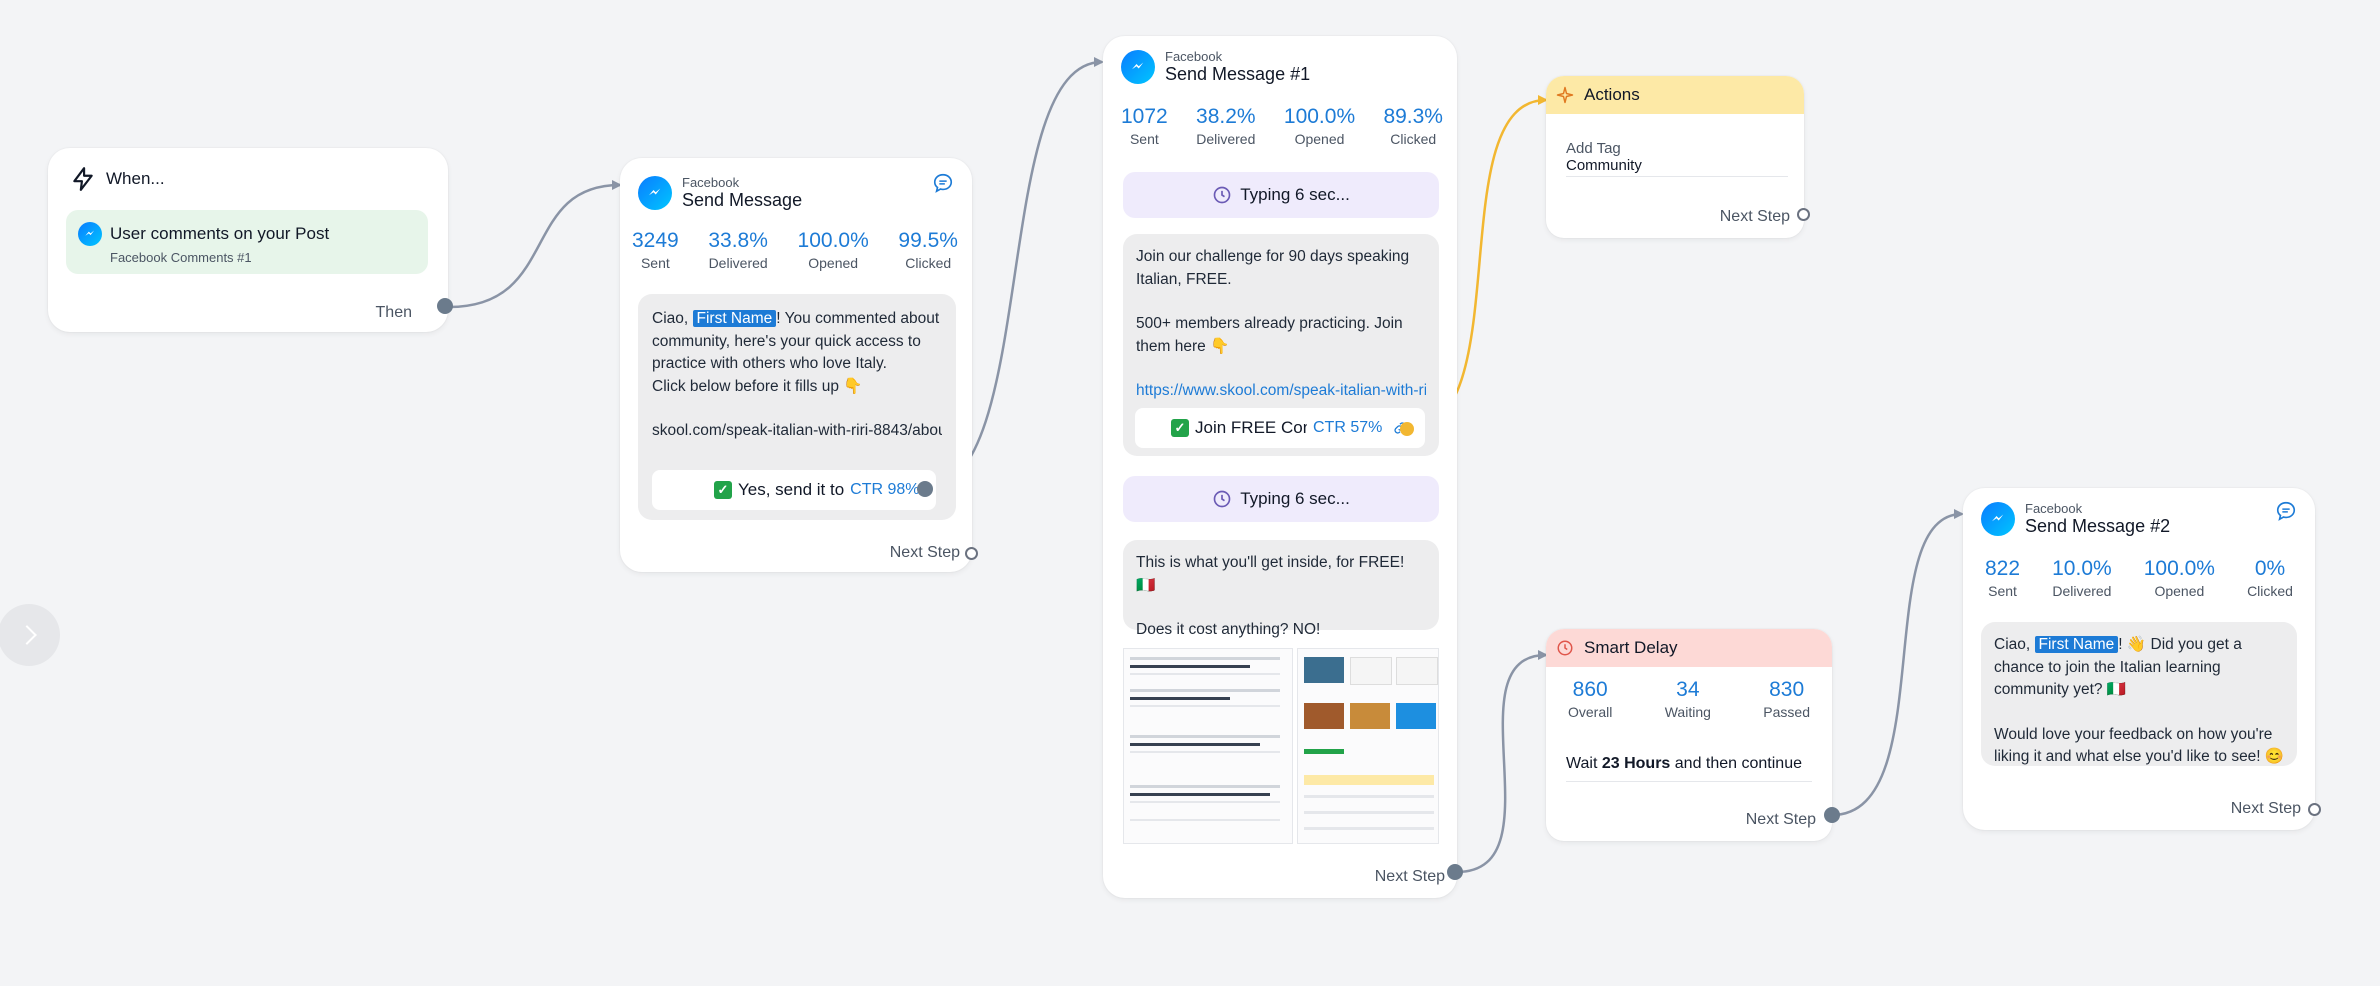 The width and height of the screenshot is (2380, 986). I want to click on card-title: Send Message #1, so click(1238, 74).